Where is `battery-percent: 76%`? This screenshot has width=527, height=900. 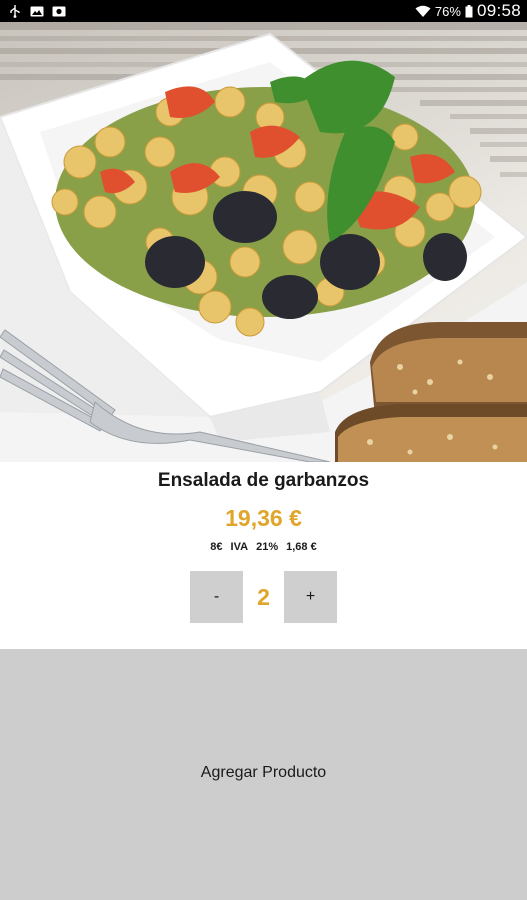
battery-percent: 76% is located at coordinates (447, 11).